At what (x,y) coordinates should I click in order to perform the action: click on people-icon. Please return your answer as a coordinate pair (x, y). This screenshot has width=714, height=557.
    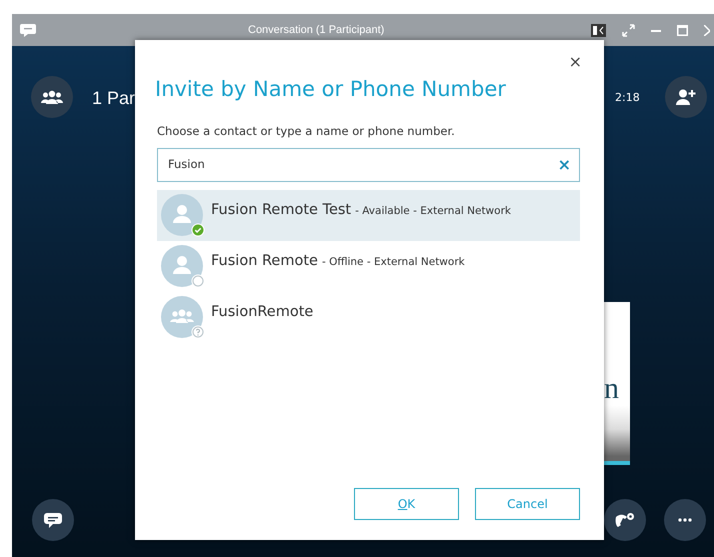
    Looking at the image, I should click on (52, 97).